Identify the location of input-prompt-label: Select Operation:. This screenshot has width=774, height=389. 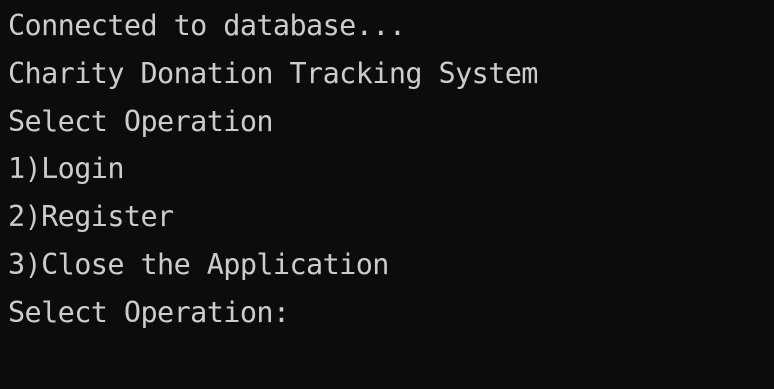
(149, 312).